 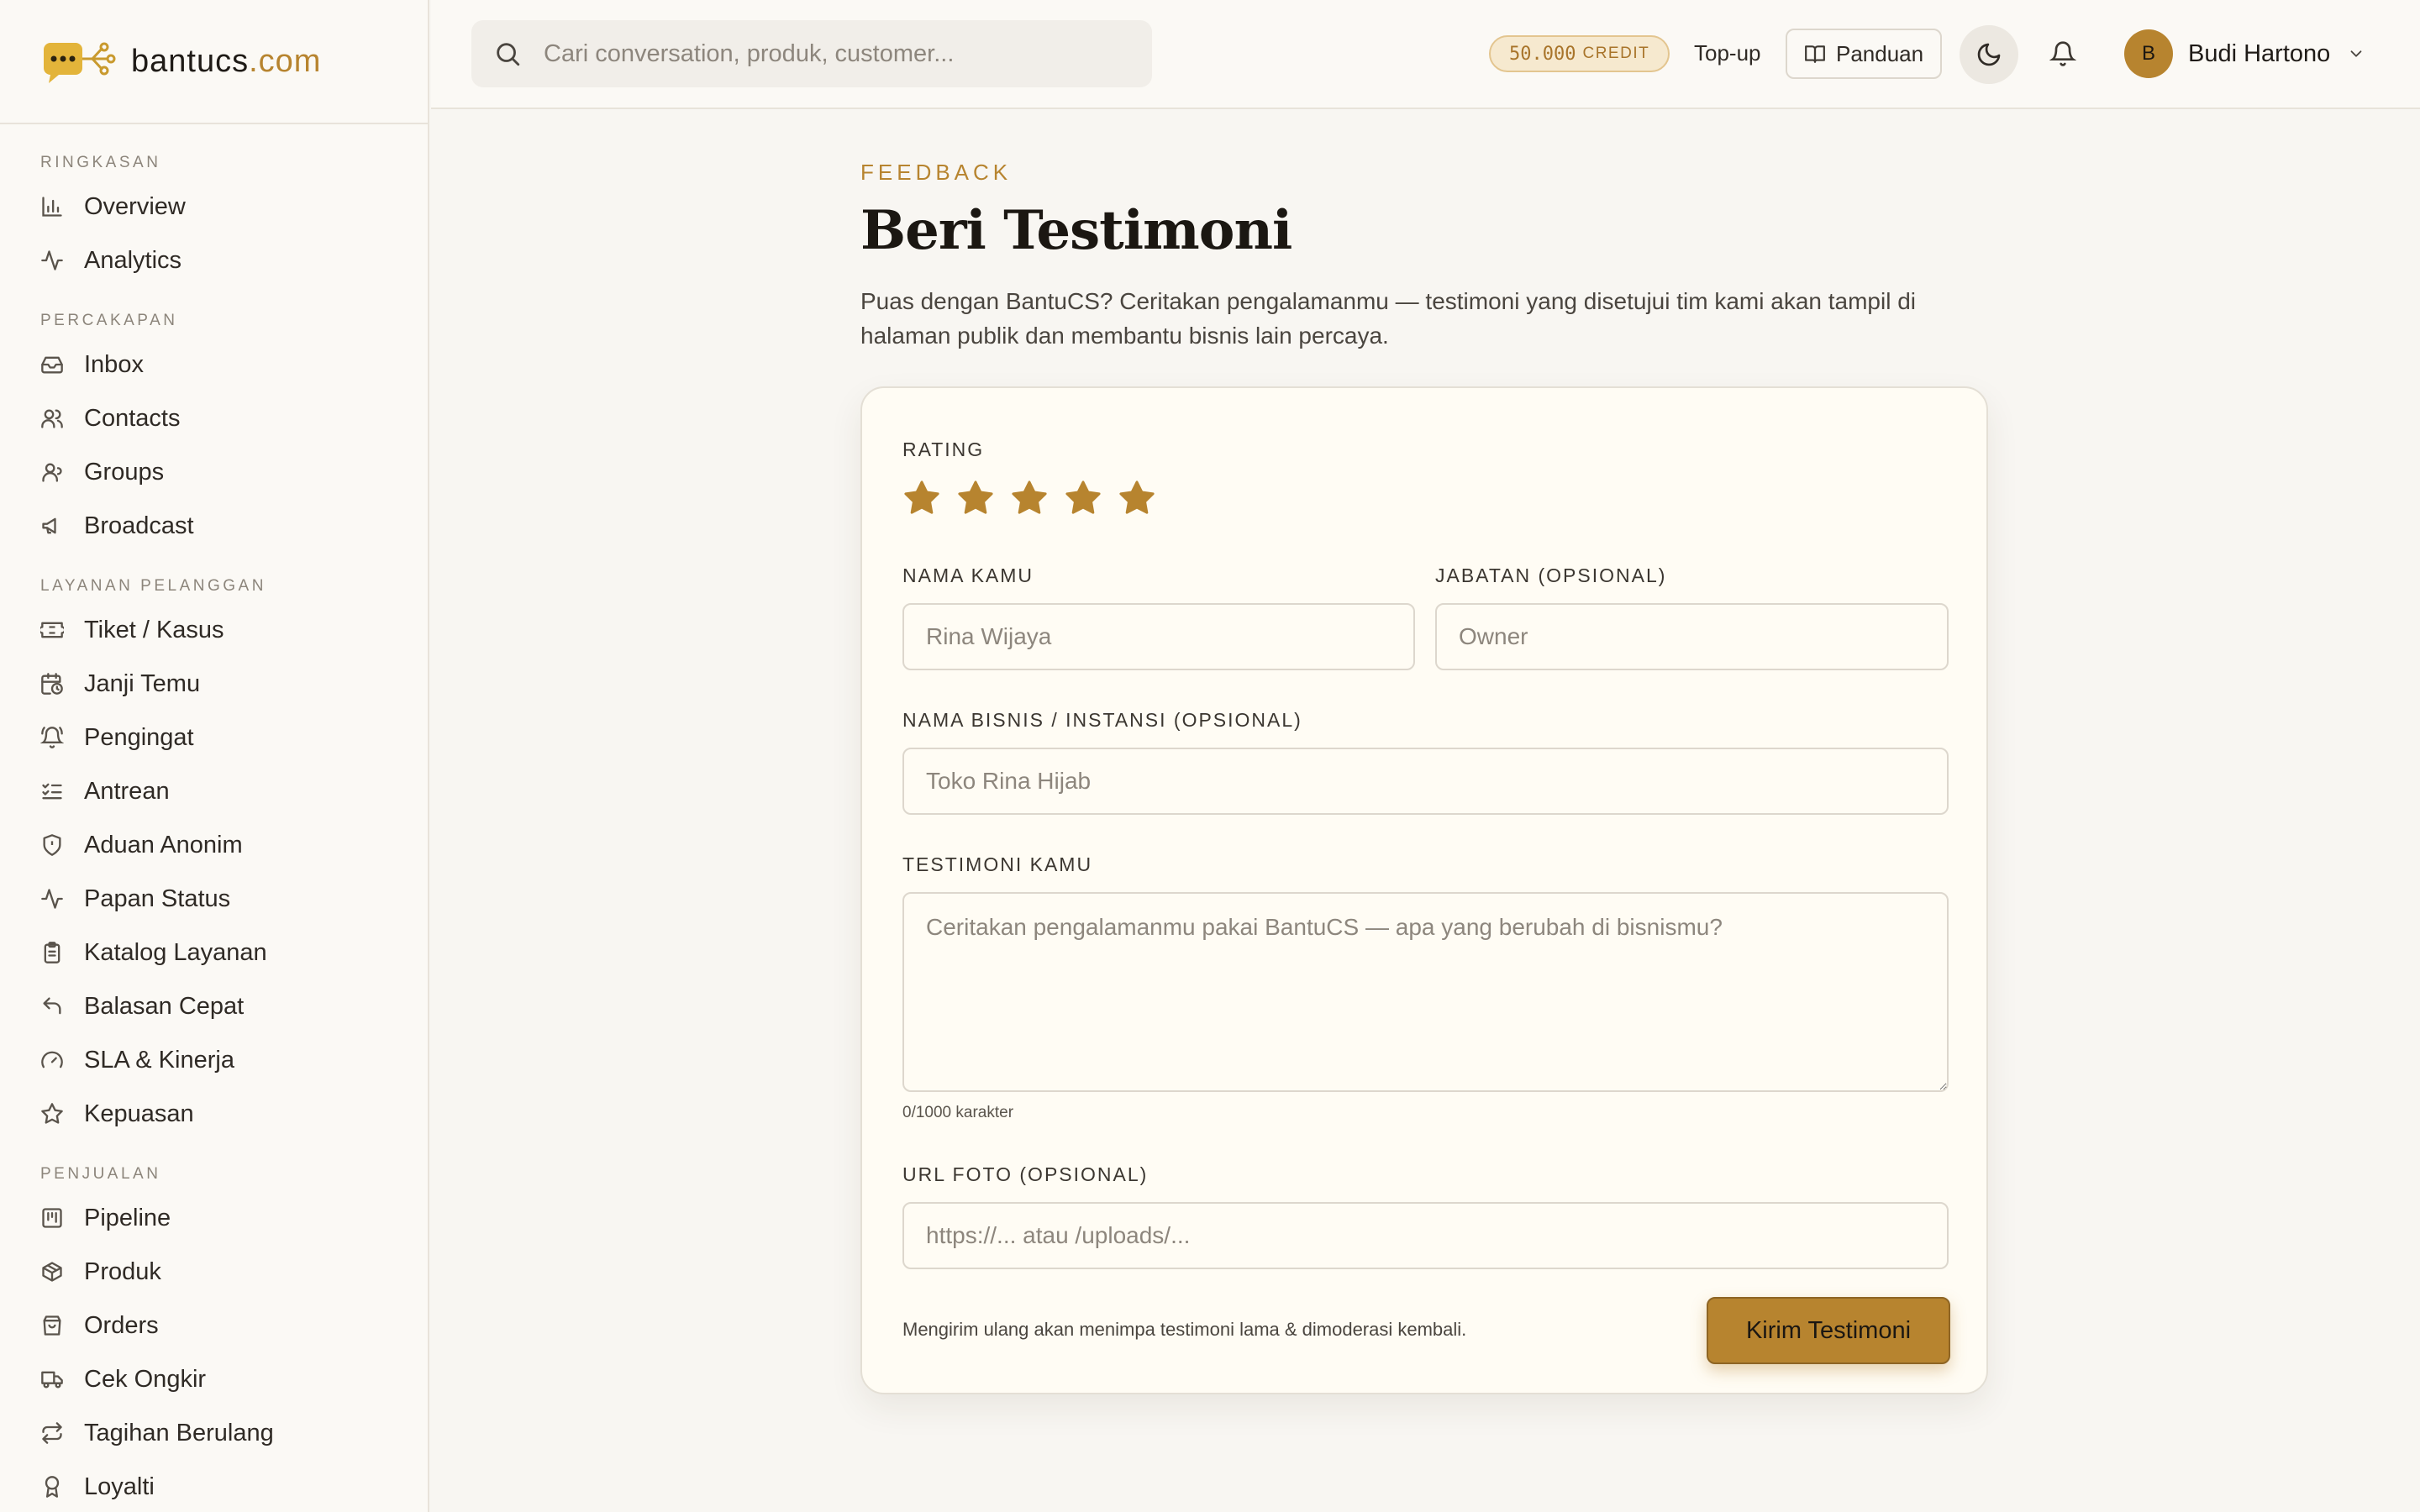 What do you see at coordinates (214, 472) in the screenshot?
I see `sidebar-item-groups: Groups` at bounding box center [214, 472].